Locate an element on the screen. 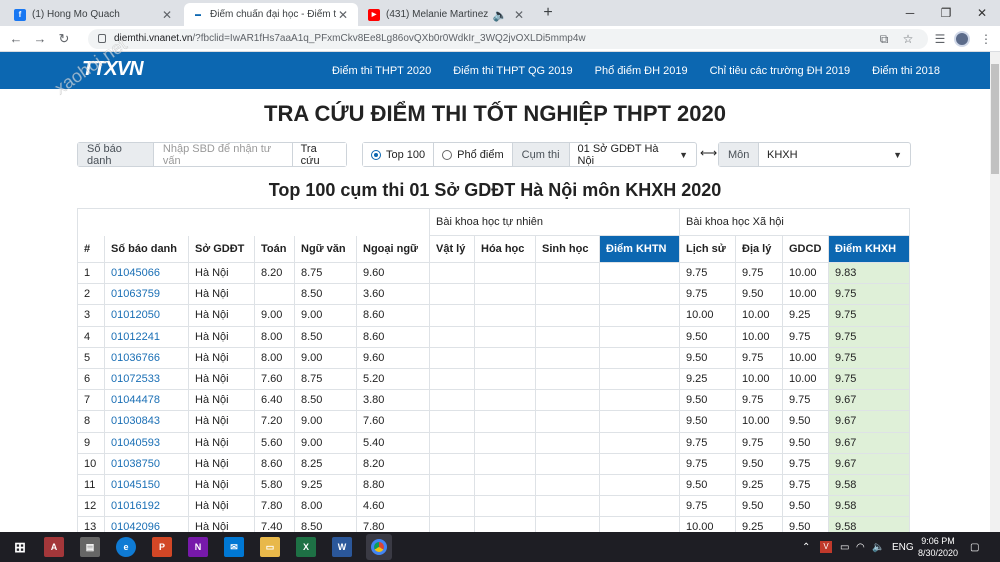 The width and height of the screenshot is (1000, 562). column-header: Điểm KHXH is located at coordinates (869, 249).